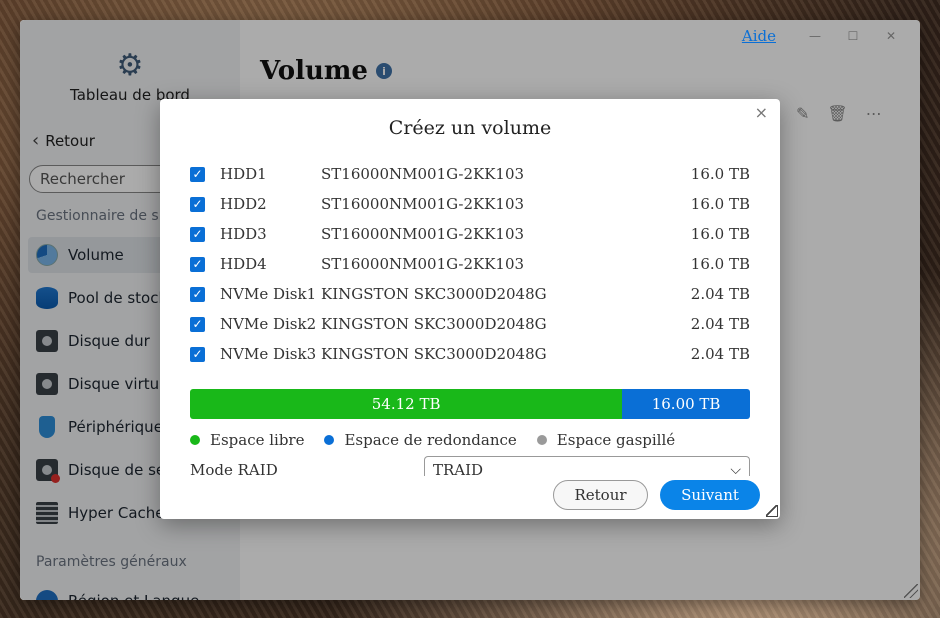 This screenshot has height=618, width=940. Describe the element at coordinates (772, 511) in the screenshot. I see `dialog-resize-handle` at that location.